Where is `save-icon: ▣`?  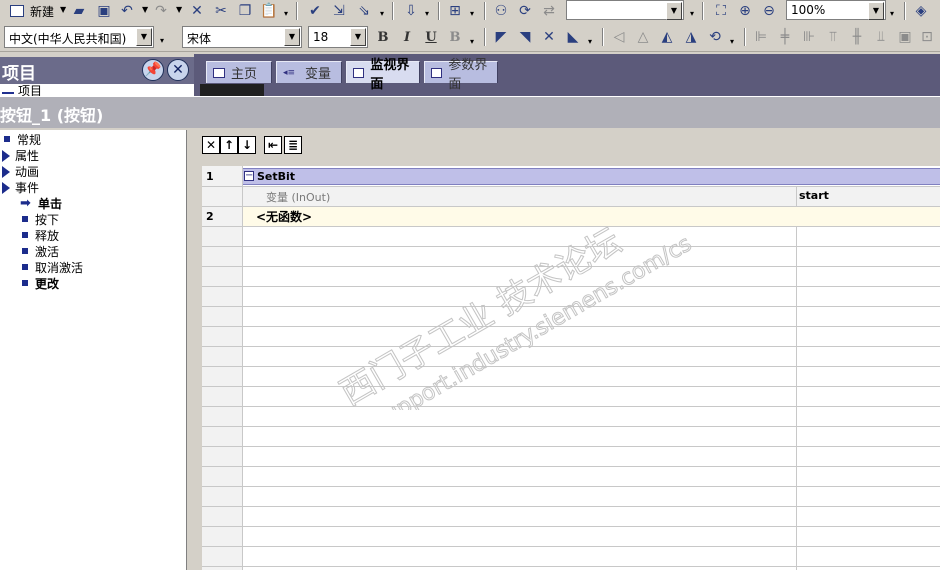 save-icon: ▣ is located at coordinates (104, 11).